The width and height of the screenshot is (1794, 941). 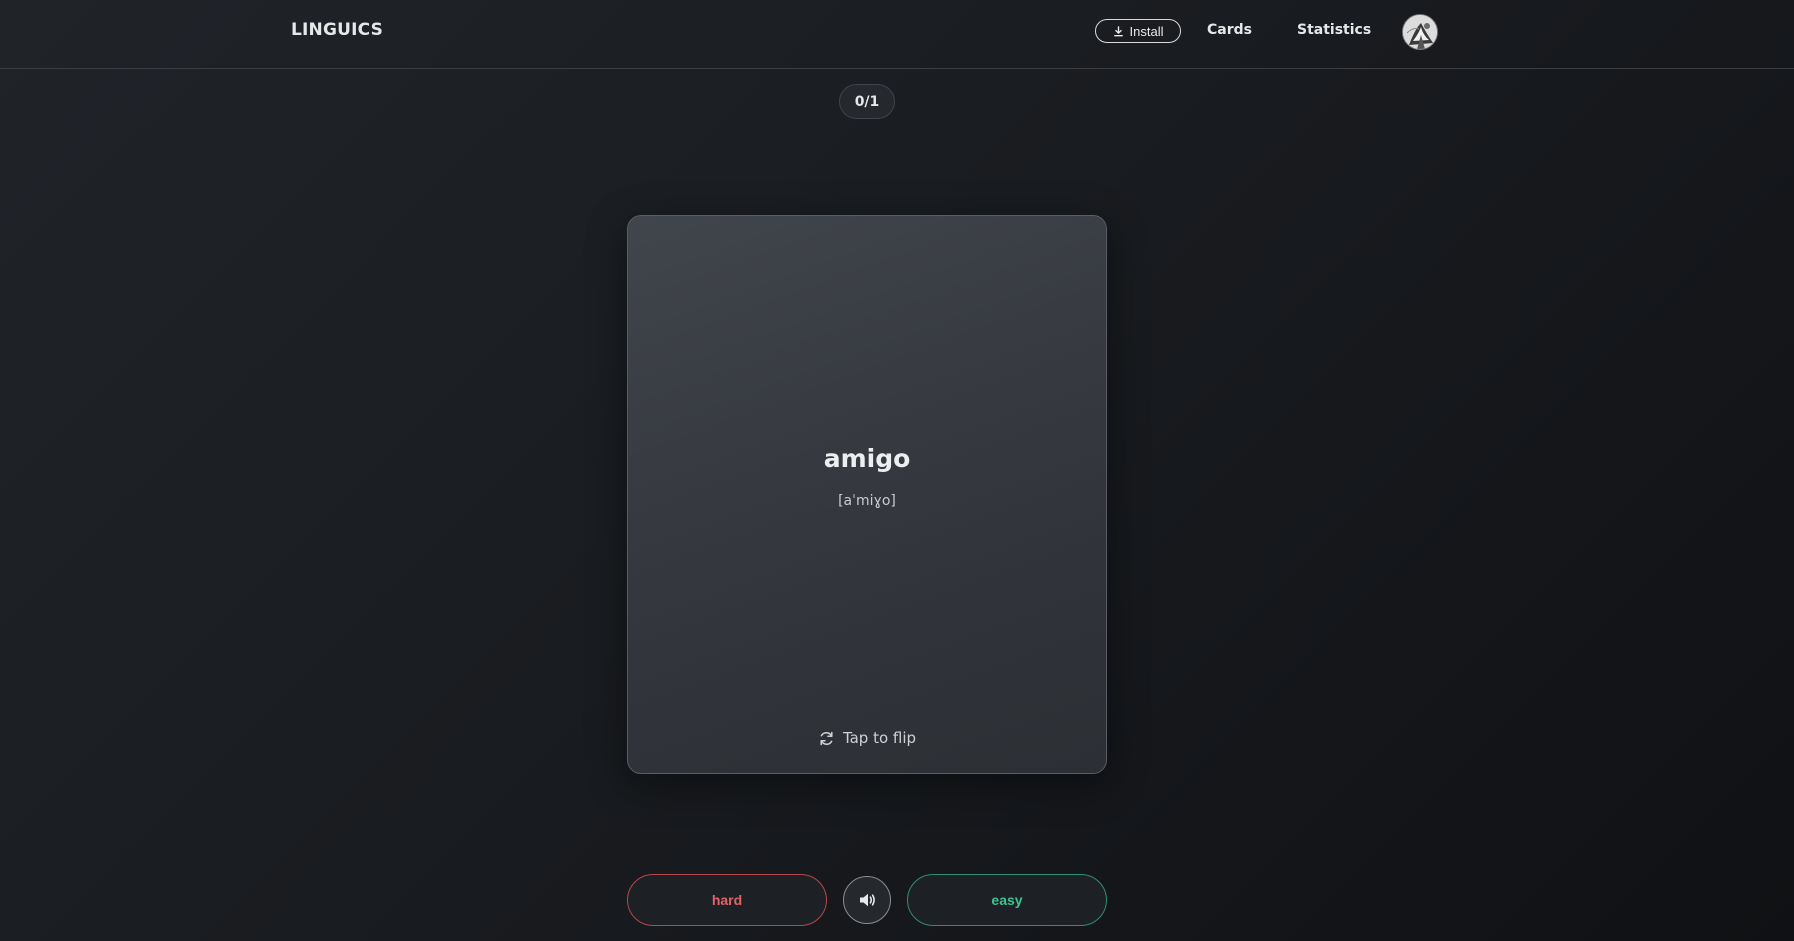 I want to click on refresh-icon, so click(x=826, y=738).